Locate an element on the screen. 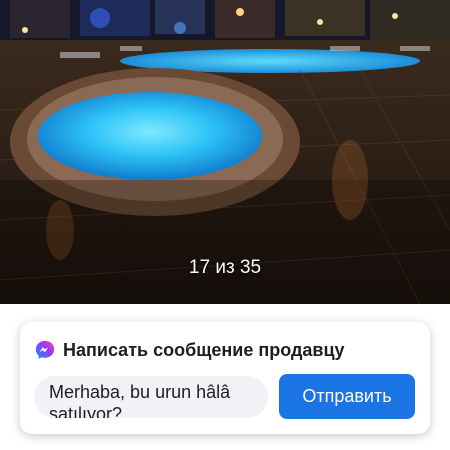 The image size is (450, 450). messenger-icon is located at coordinates (45, 349).